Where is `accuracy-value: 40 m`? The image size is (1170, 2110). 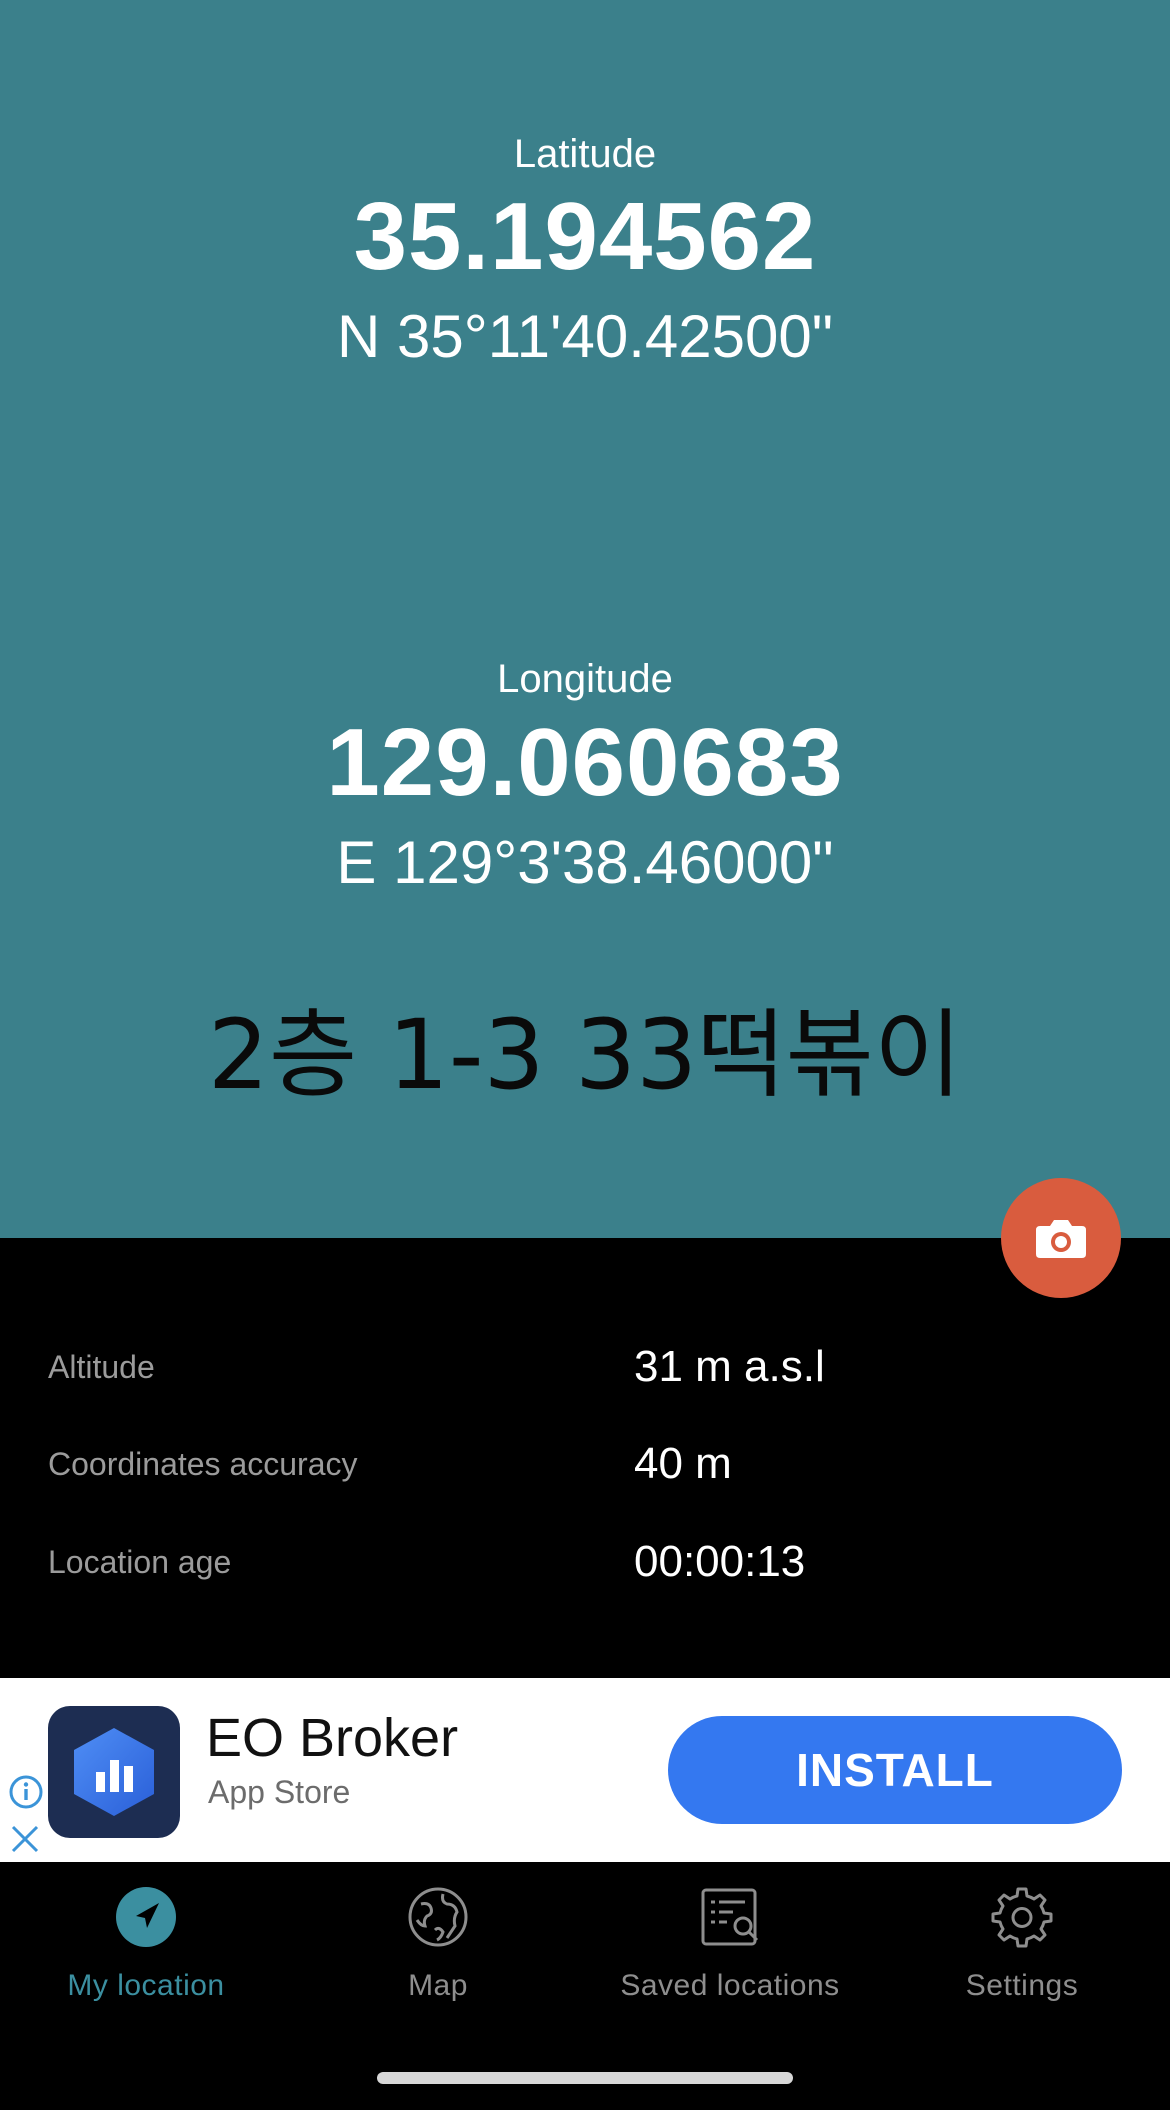 accuracy-value: 40 m is located at coordinates (683, 1463).